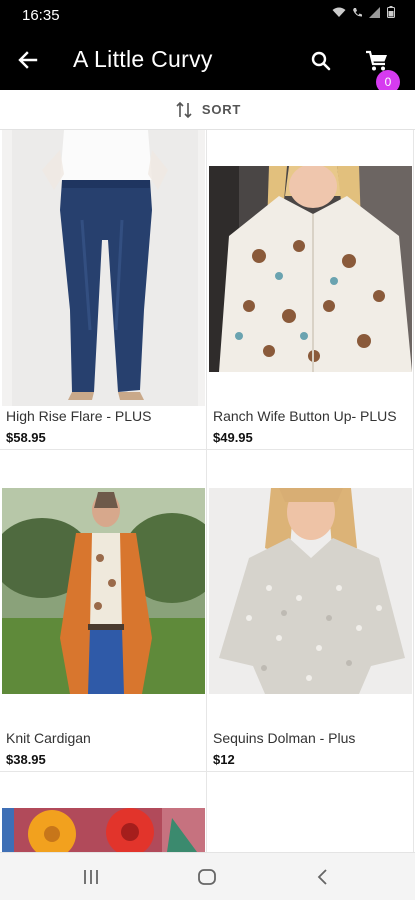  Describe the element at coordinates (310, 269) in the screenshot. I see `product-image-ranch-shirt` at that location.